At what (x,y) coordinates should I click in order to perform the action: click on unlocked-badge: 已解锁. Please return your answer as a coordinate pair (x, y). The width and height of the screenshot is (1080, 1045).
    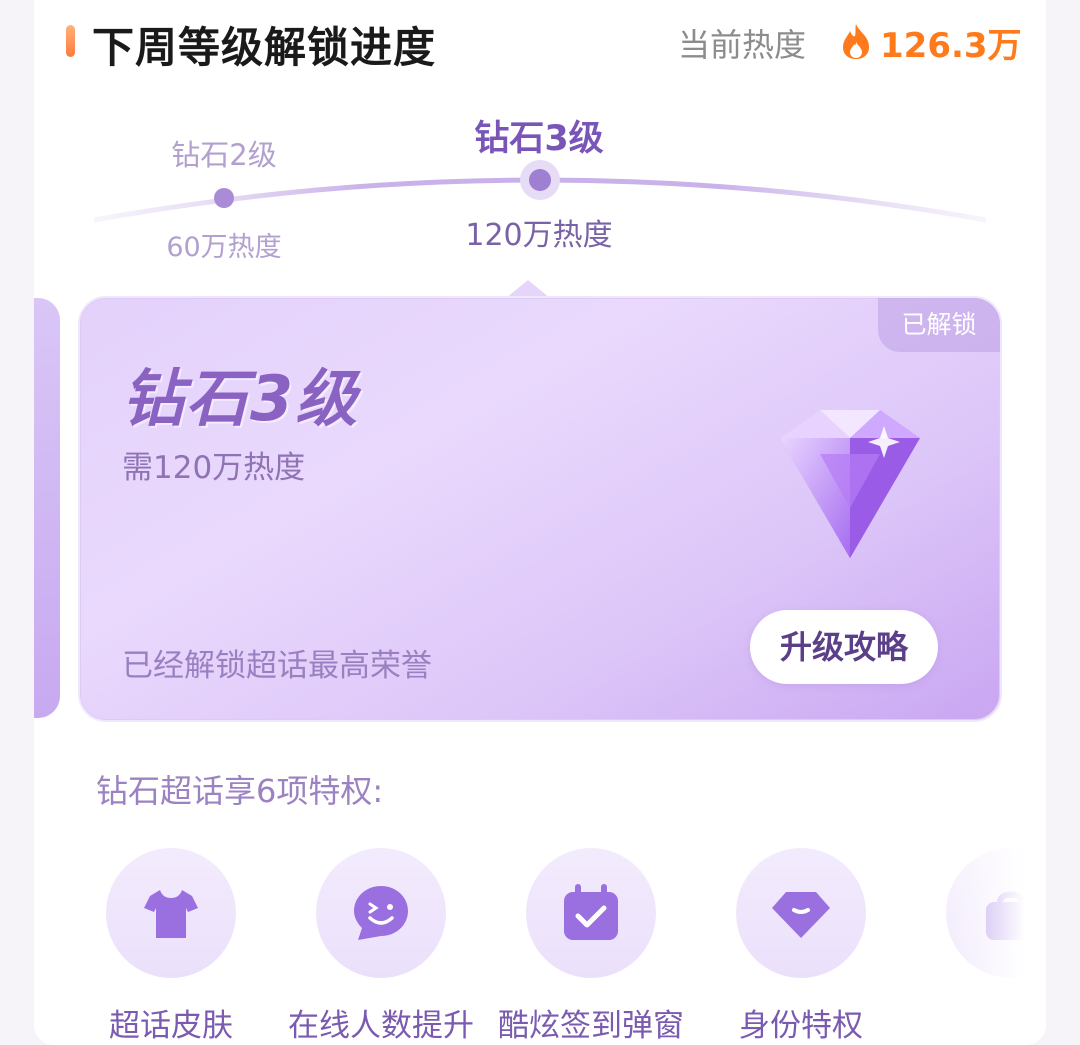
    Looking at the image, I should click on (939, 325).